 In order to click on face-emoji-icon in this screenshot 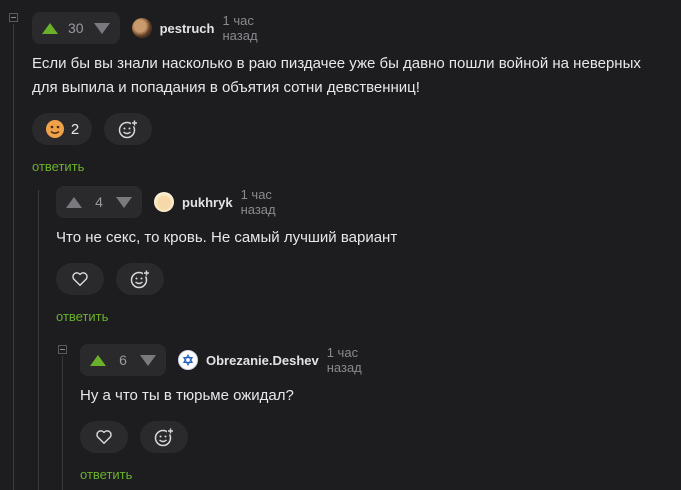, I will do `click(54, 129)`.